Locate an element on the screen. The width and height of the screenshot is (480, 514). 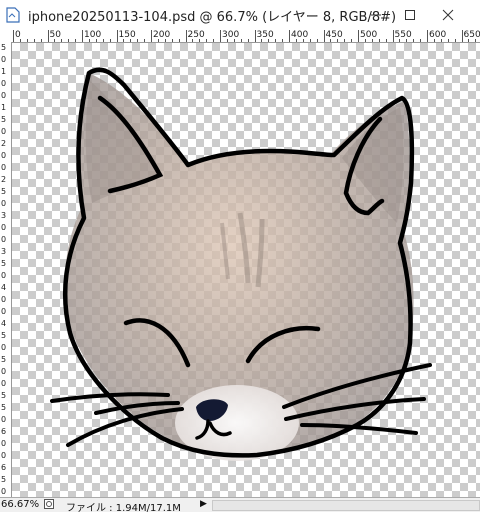
maximize-button is located at coordinates (410, 15).